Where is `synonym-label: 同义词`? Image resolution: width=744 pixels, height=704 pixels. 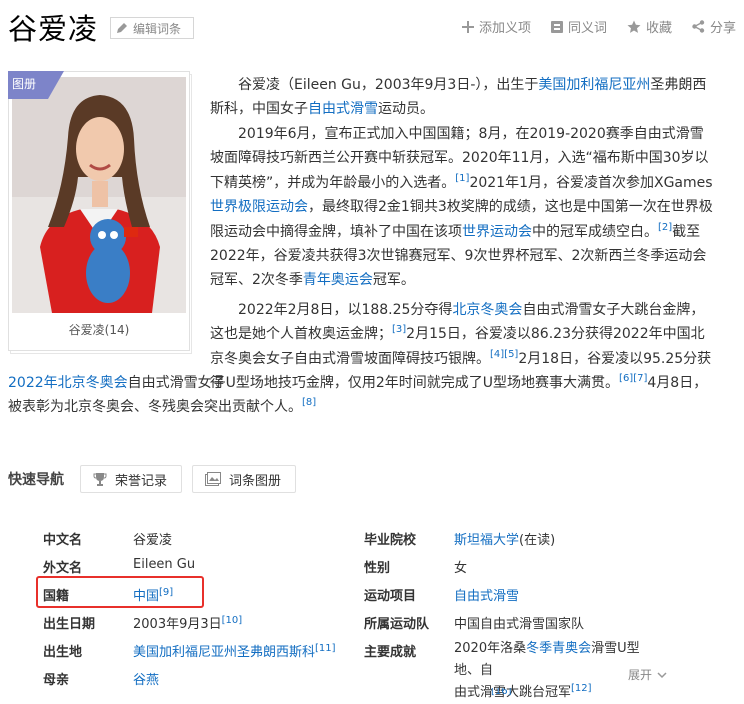
synonym-label: 同义词 is located at coordinates (587, 28).